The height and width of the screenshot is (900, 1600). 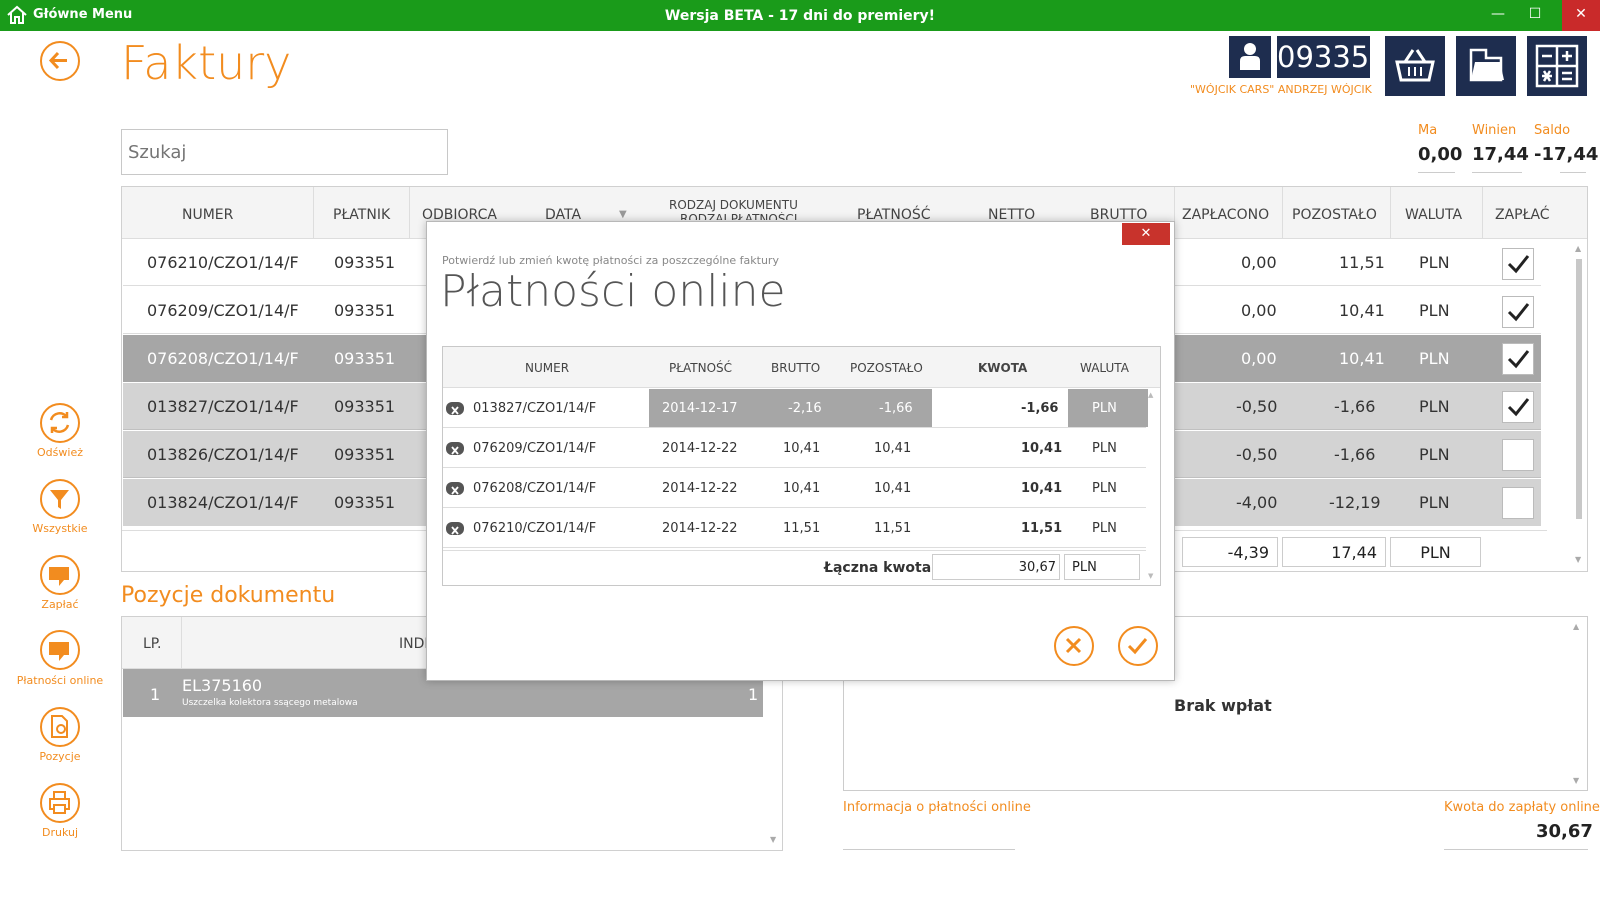 I want to click on row-numer: 013824/CZO1/14/F, so click(x=223, y=502).